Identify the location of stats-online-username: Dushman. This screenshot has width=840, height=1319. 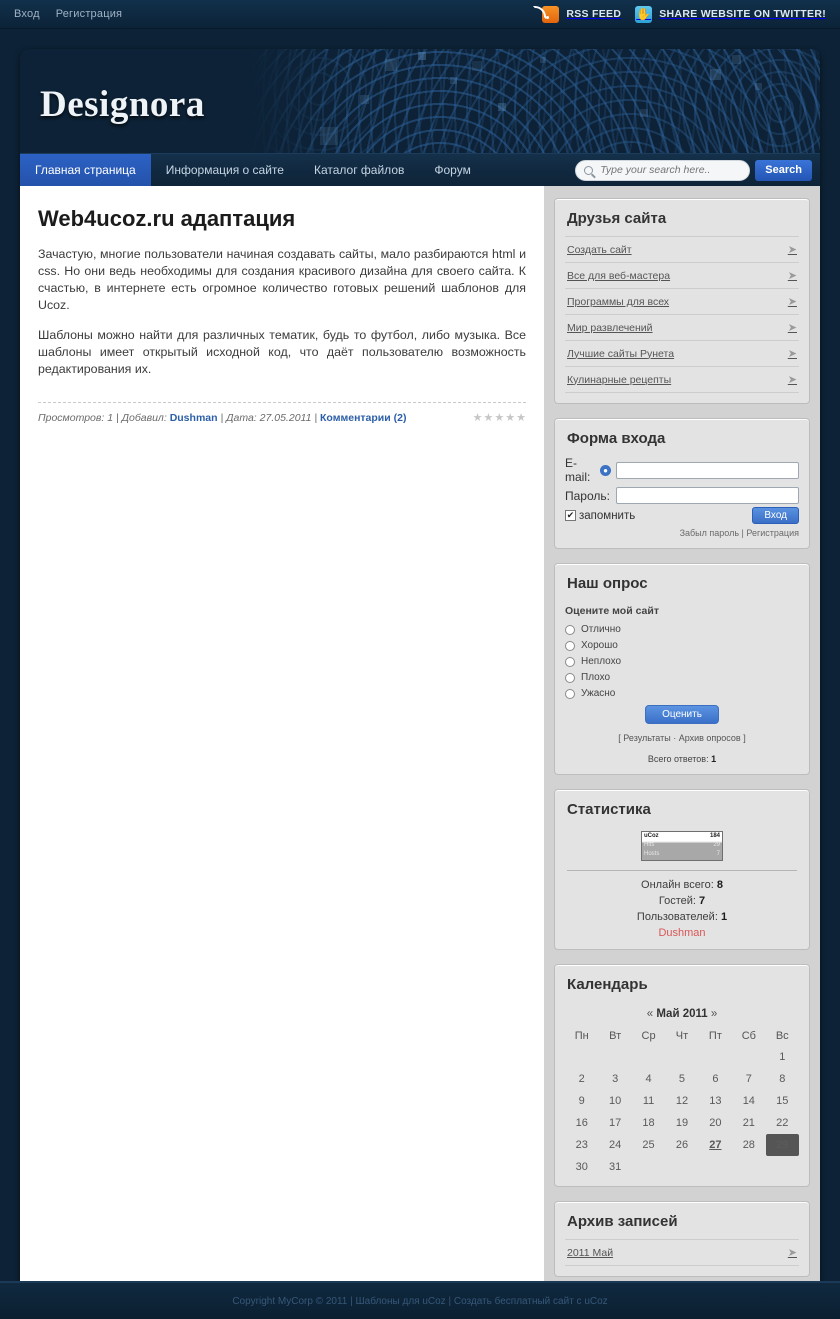
(682, 933).